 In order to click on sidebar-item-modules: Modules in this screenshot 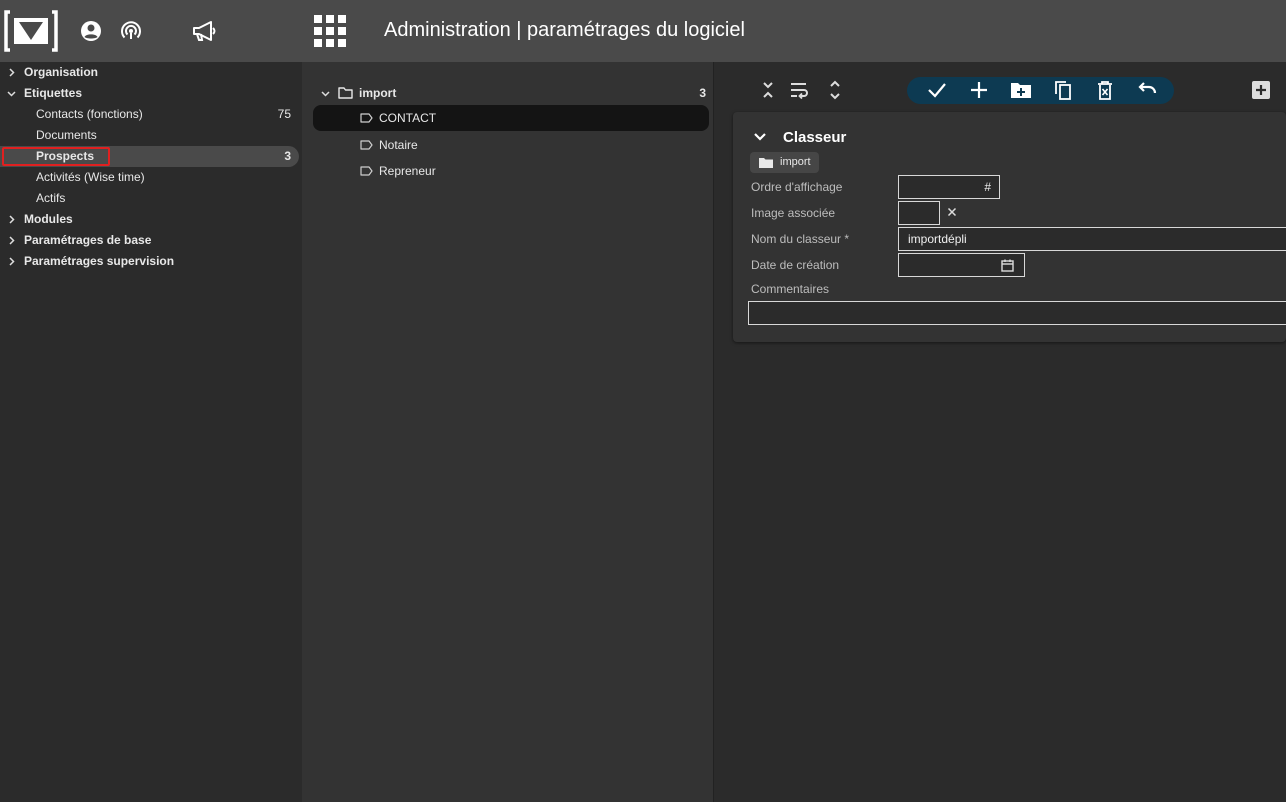, I will do `click(151, 219)`.